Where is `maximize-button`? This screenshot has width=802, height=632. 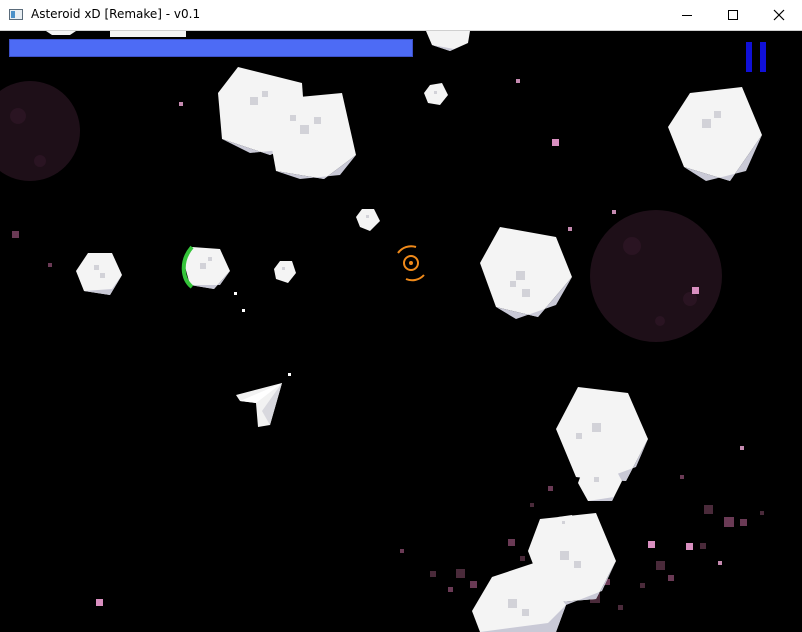
maximize-button is located at coordinates (733, 15).